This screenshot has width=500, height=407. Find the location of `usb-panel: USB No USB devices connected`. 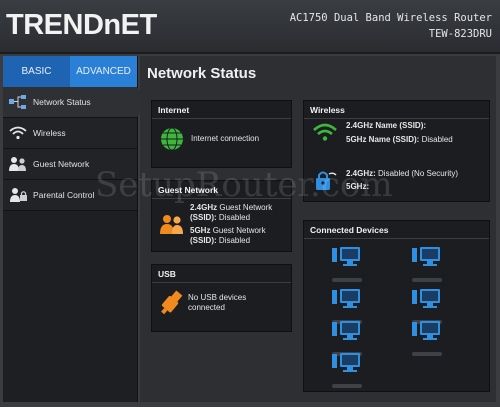

usb-panel: USB No USB devices connected is located at coordinates (221, 298).